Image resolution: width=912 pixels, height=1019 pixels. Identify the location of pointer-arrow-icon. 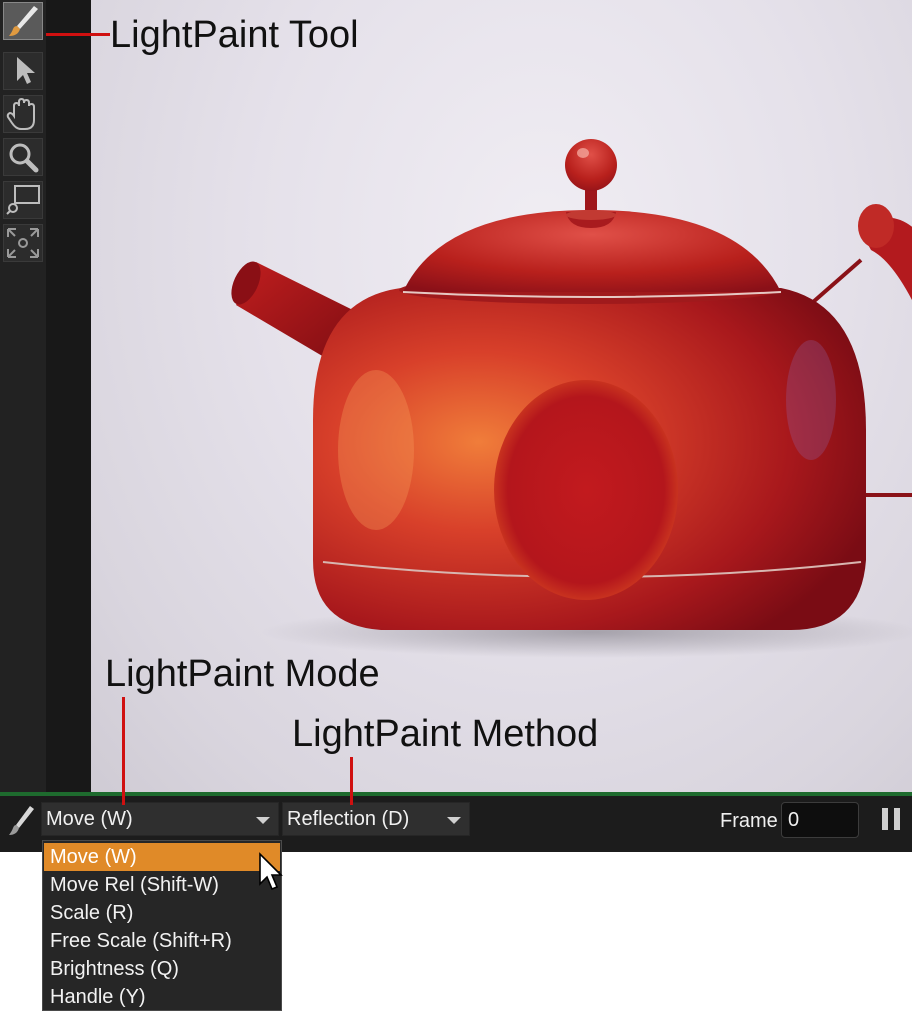
(26, 70).